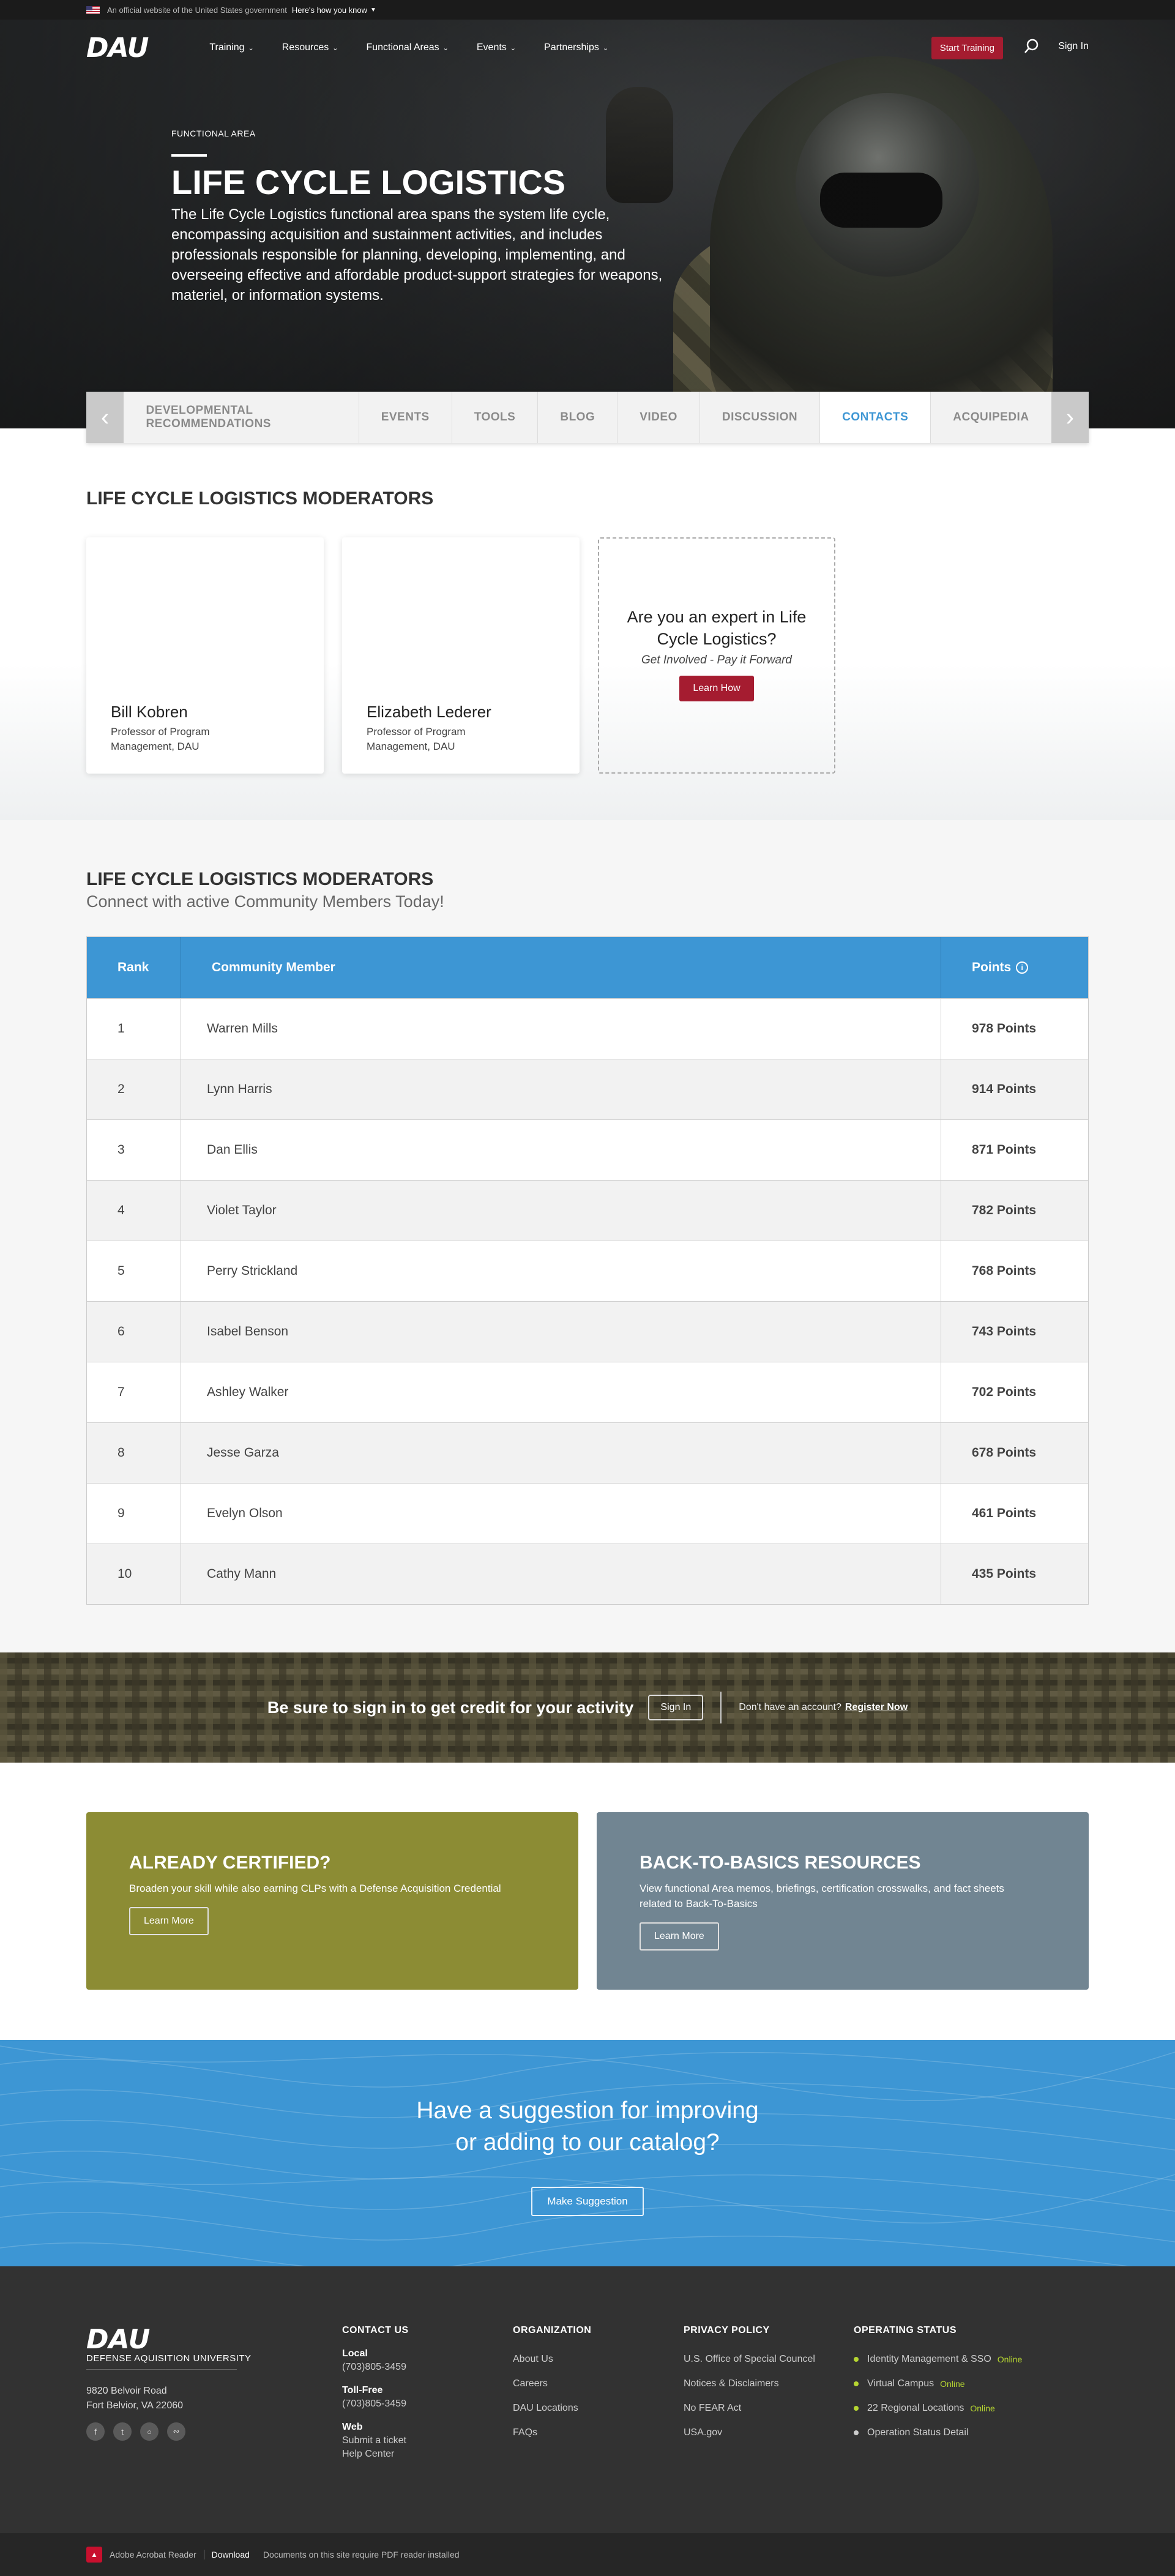  What do you see at coordinates (561, 1150) in the screenshot?
I see `member-cell: Dan Ellis` at bounding box center [561, 1150].